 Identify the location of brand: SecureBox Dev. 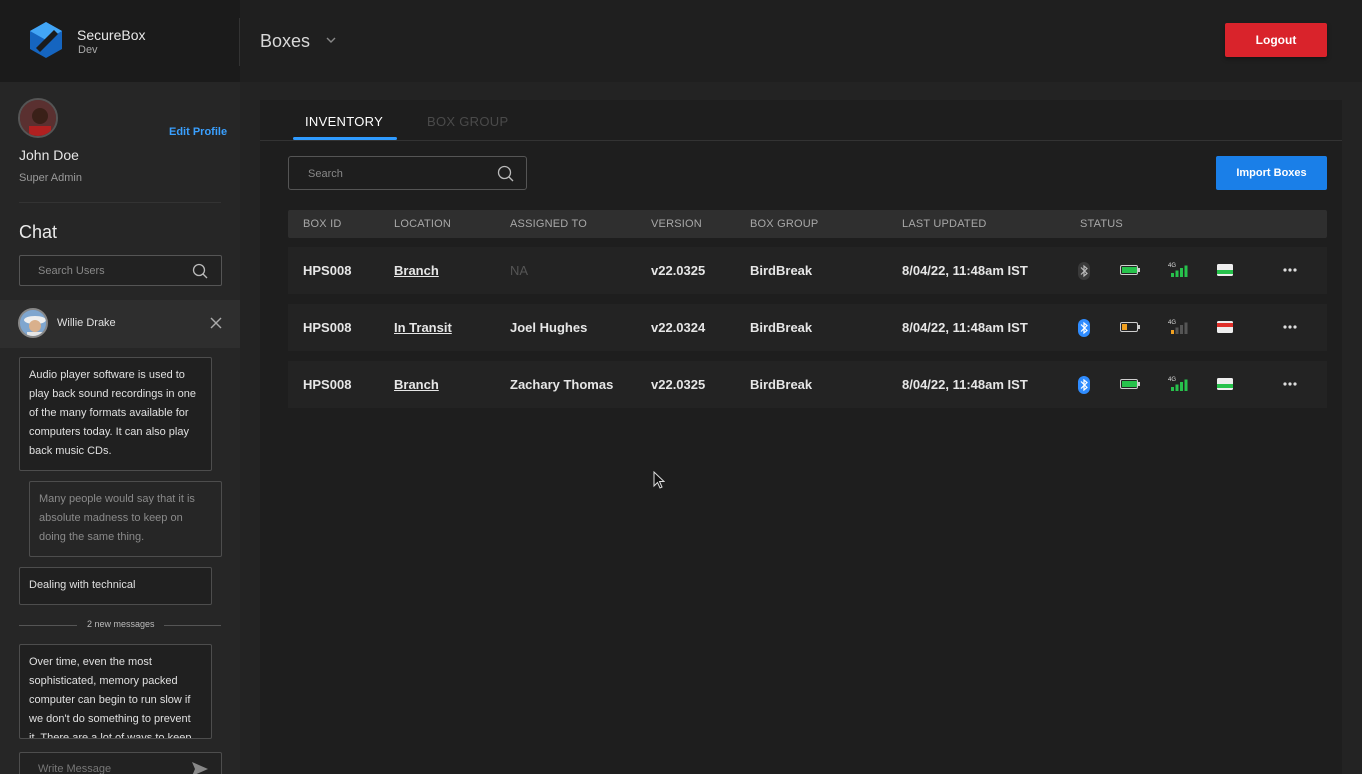
(120, 41).